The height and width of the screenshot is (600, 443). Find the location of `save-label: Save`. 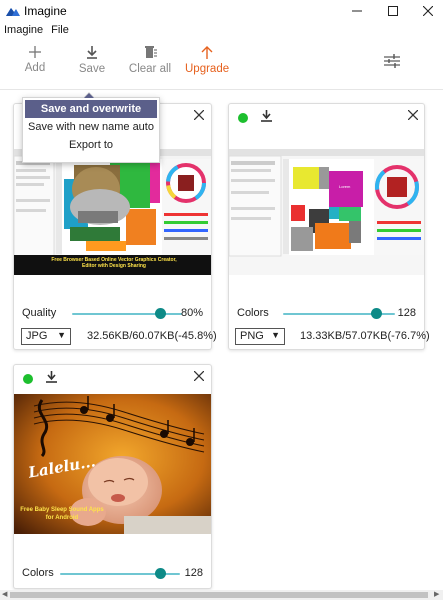

save-label: Save is located at coordinates (92, 69).